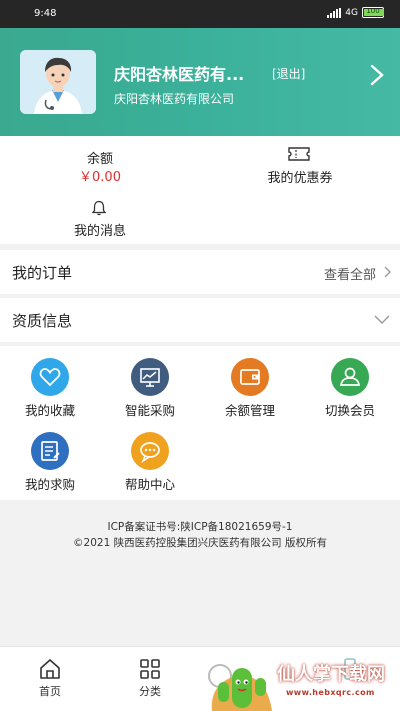 Image resolution: width=400 pixels, height=711 pixels. I want to click on tool-switch-member: 切换会员, so click(350, 382).